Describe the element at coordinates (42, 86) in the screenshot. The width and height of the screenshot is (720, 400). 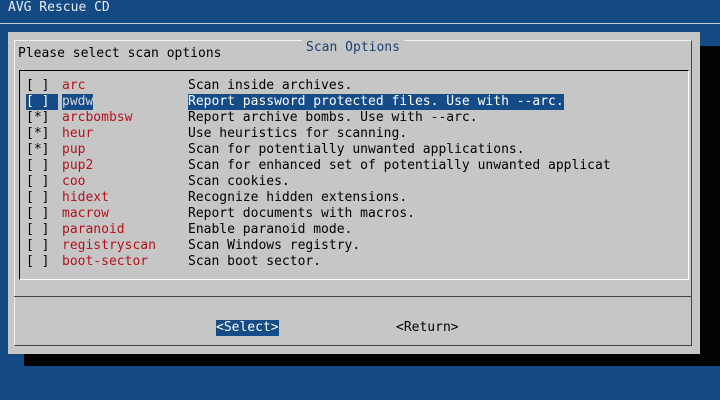
I see `option-checkbox-arc: [ ]` at that location.